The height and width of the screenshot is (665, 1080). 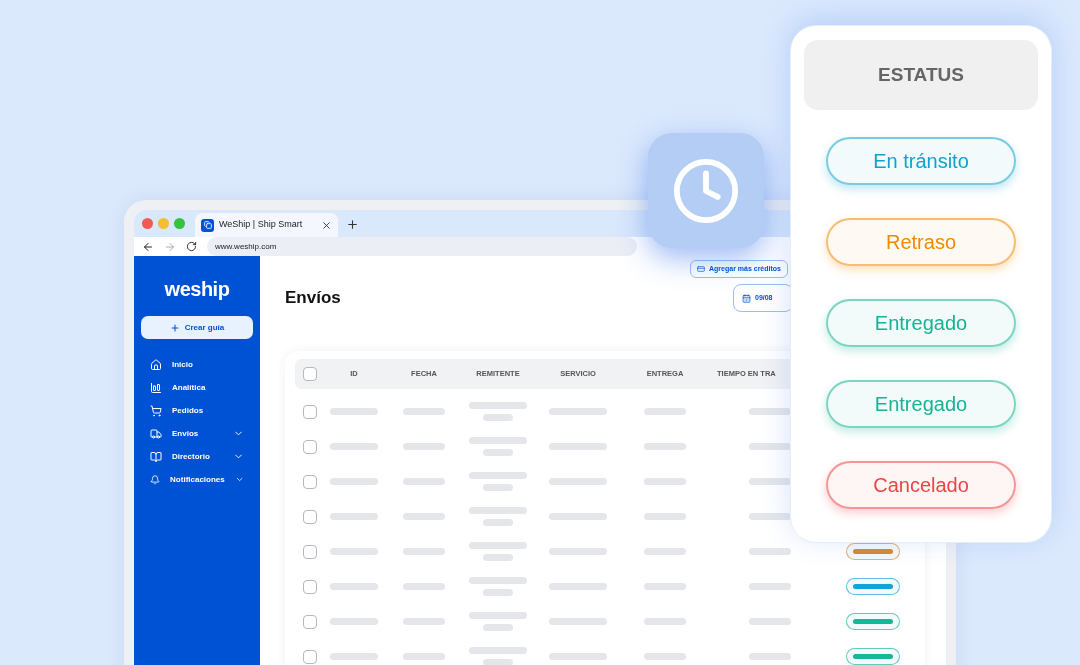 I want to click on page-title: Envíos, so click(x=313, y=298).